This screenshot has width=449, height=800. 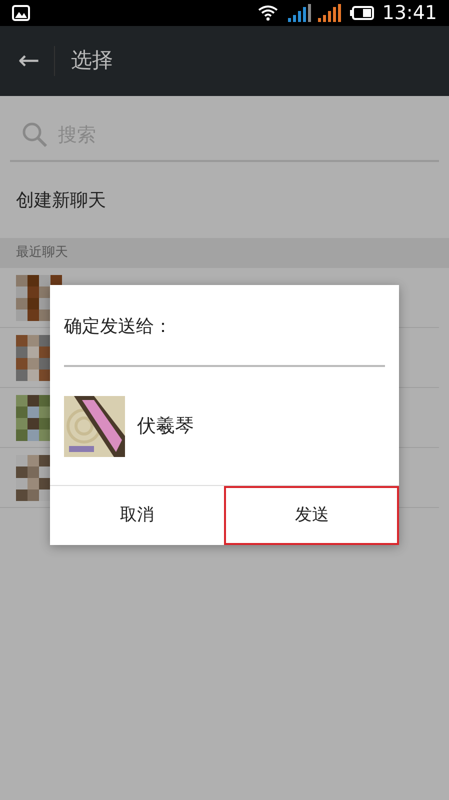 What do you see at coordinates (409, 13) in the screenshot?
I see `status-time: 13:41` at bounding box center [409, 13].